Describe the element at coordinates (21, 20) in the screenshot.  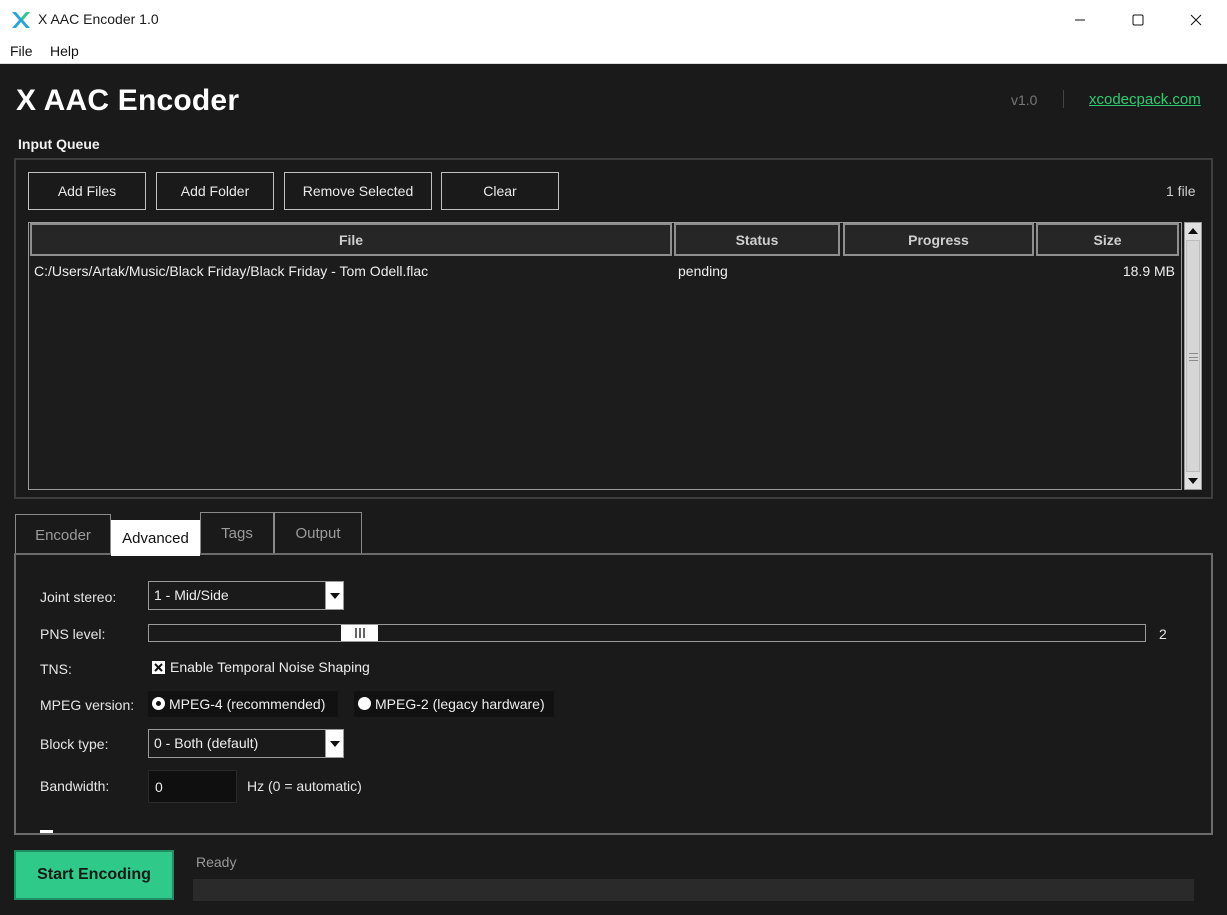
I see `app-logo-icon` at that location.